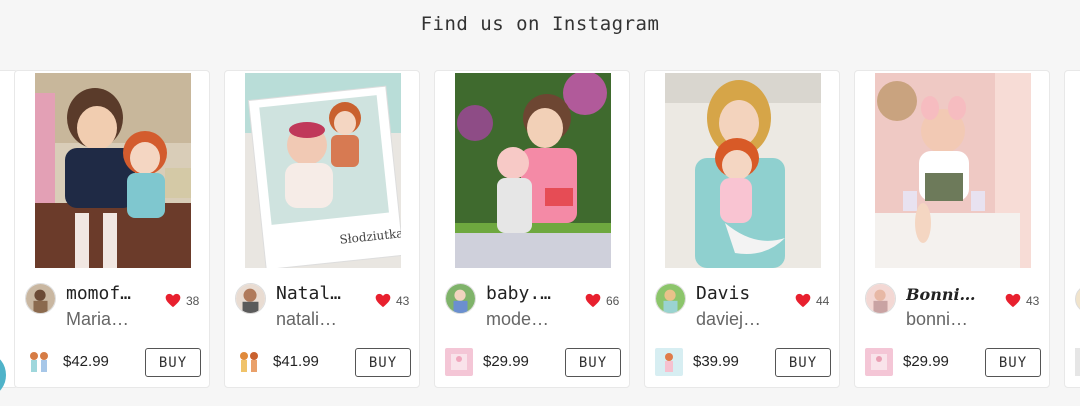 The width and height of the screenshot is (1080, 406). Describe the element at coordinates (602, 300) in the screenshot. I see `likes-count: 66` at that location.